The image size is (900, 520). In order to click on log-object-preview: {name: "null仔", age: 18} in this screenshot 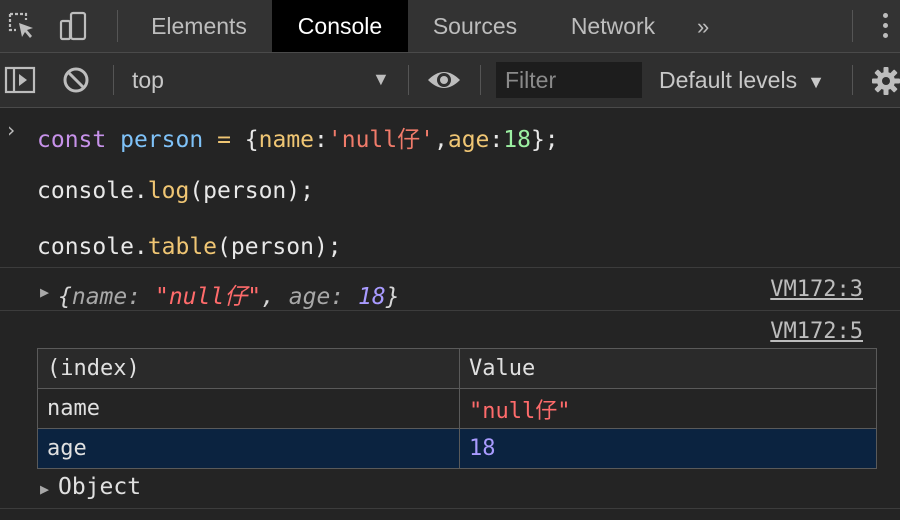, I will do `click(229, 294)`.